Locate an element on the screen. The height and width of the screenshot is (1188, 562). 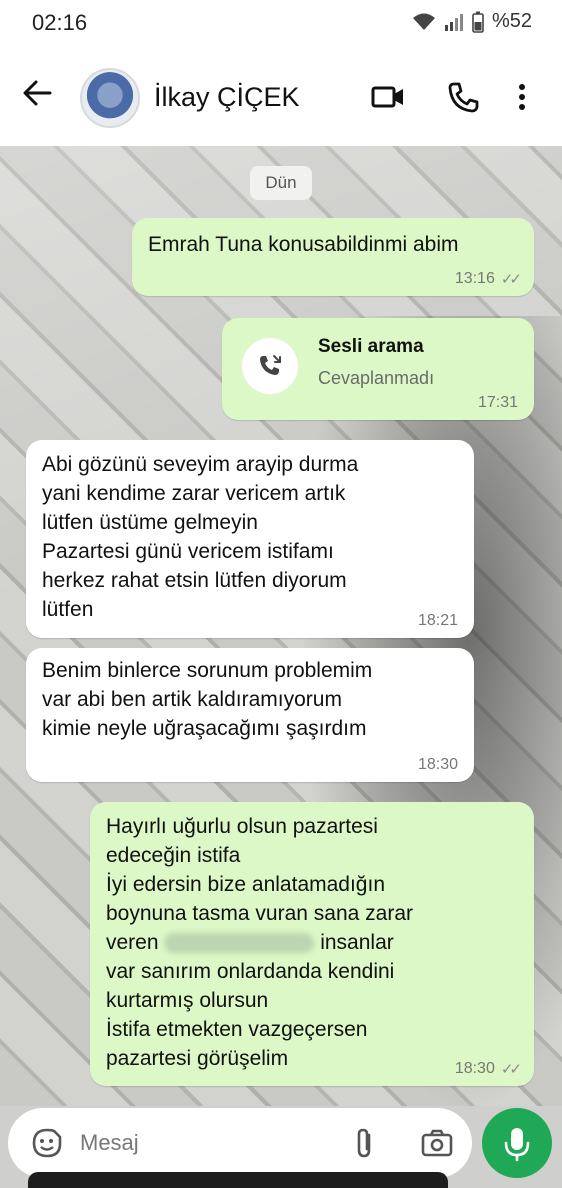
call-icon-badge is located at coordinates (270, 366).